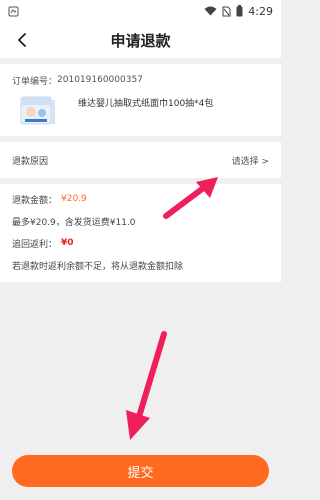 The image size is (320, 500). Describe the element at coordinates (146, 385) in the screenshot. I see `annotation-arrow-bottom` at that location.